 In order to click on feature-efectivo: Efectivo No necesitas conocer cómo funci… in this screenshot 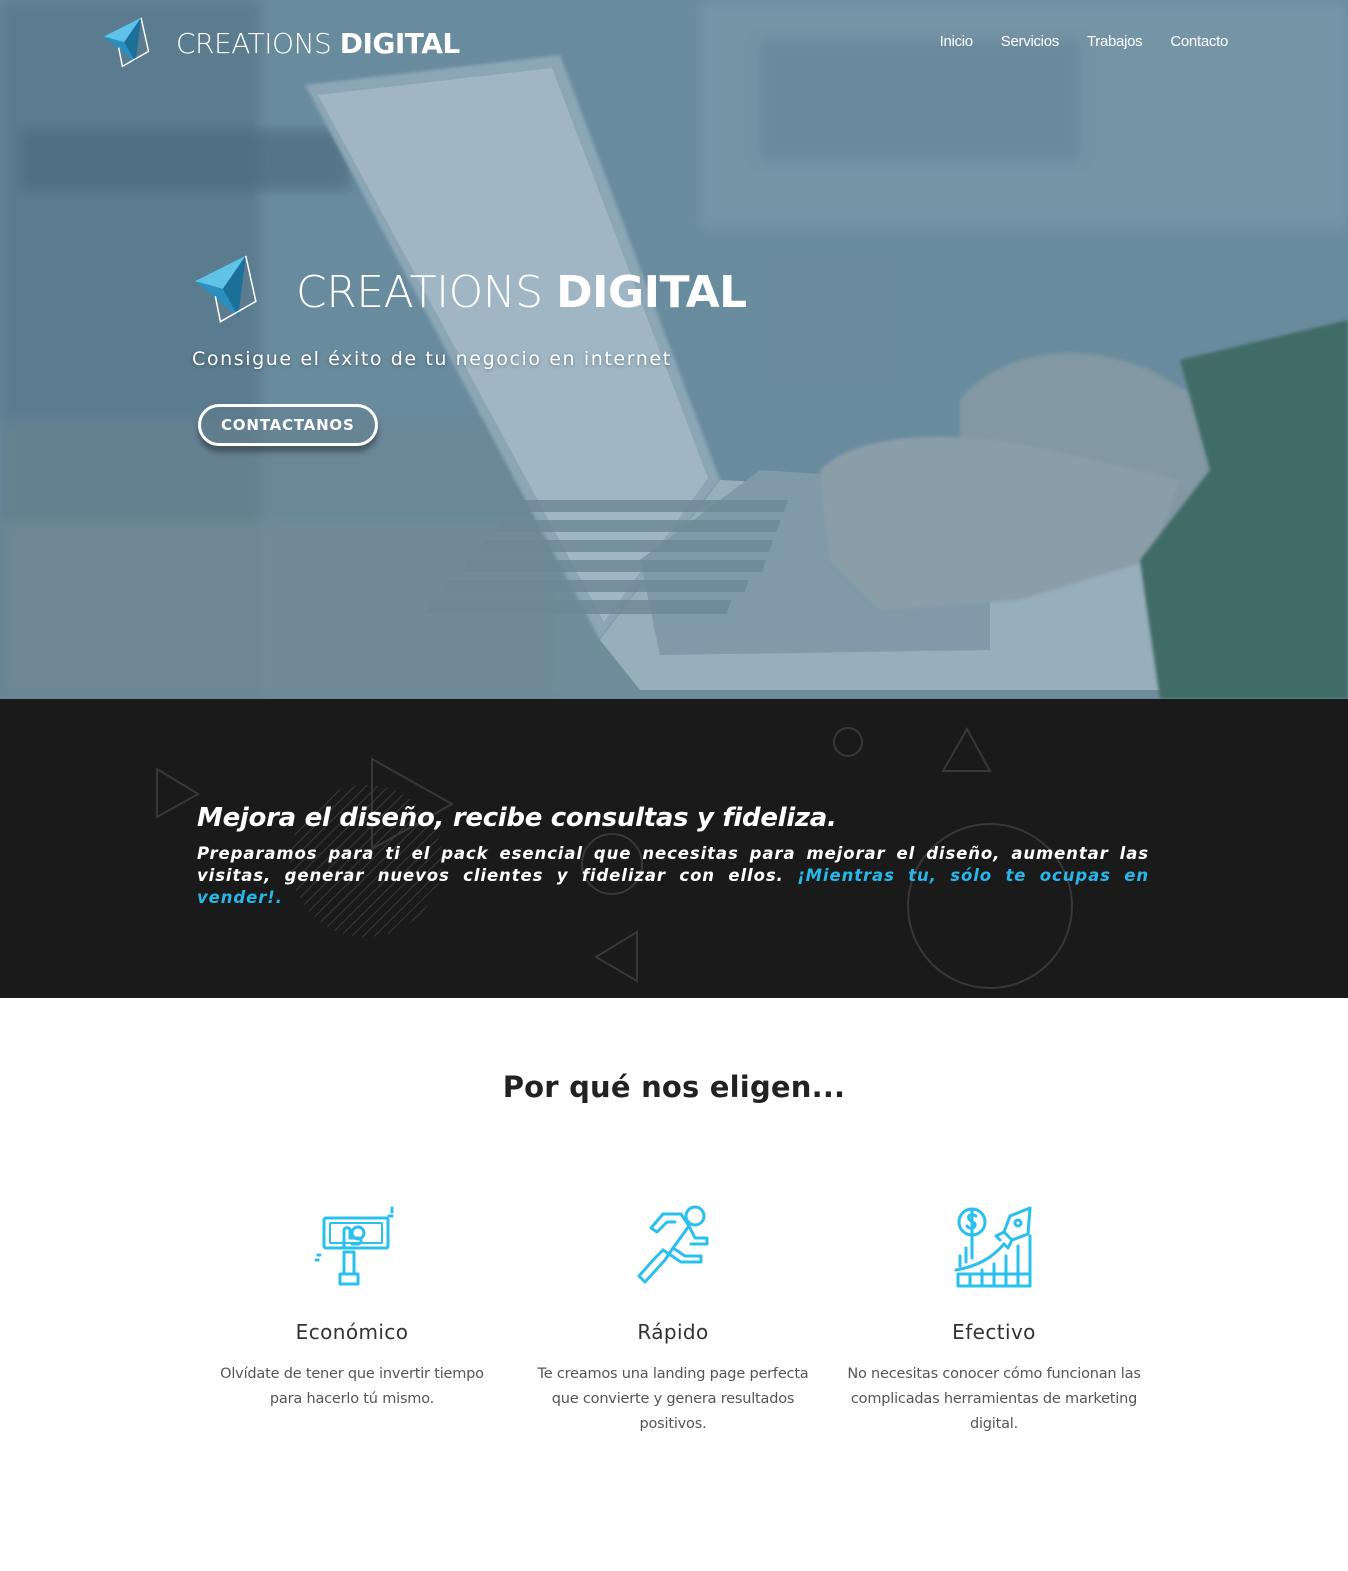, I will do `click(994, 1318)`.